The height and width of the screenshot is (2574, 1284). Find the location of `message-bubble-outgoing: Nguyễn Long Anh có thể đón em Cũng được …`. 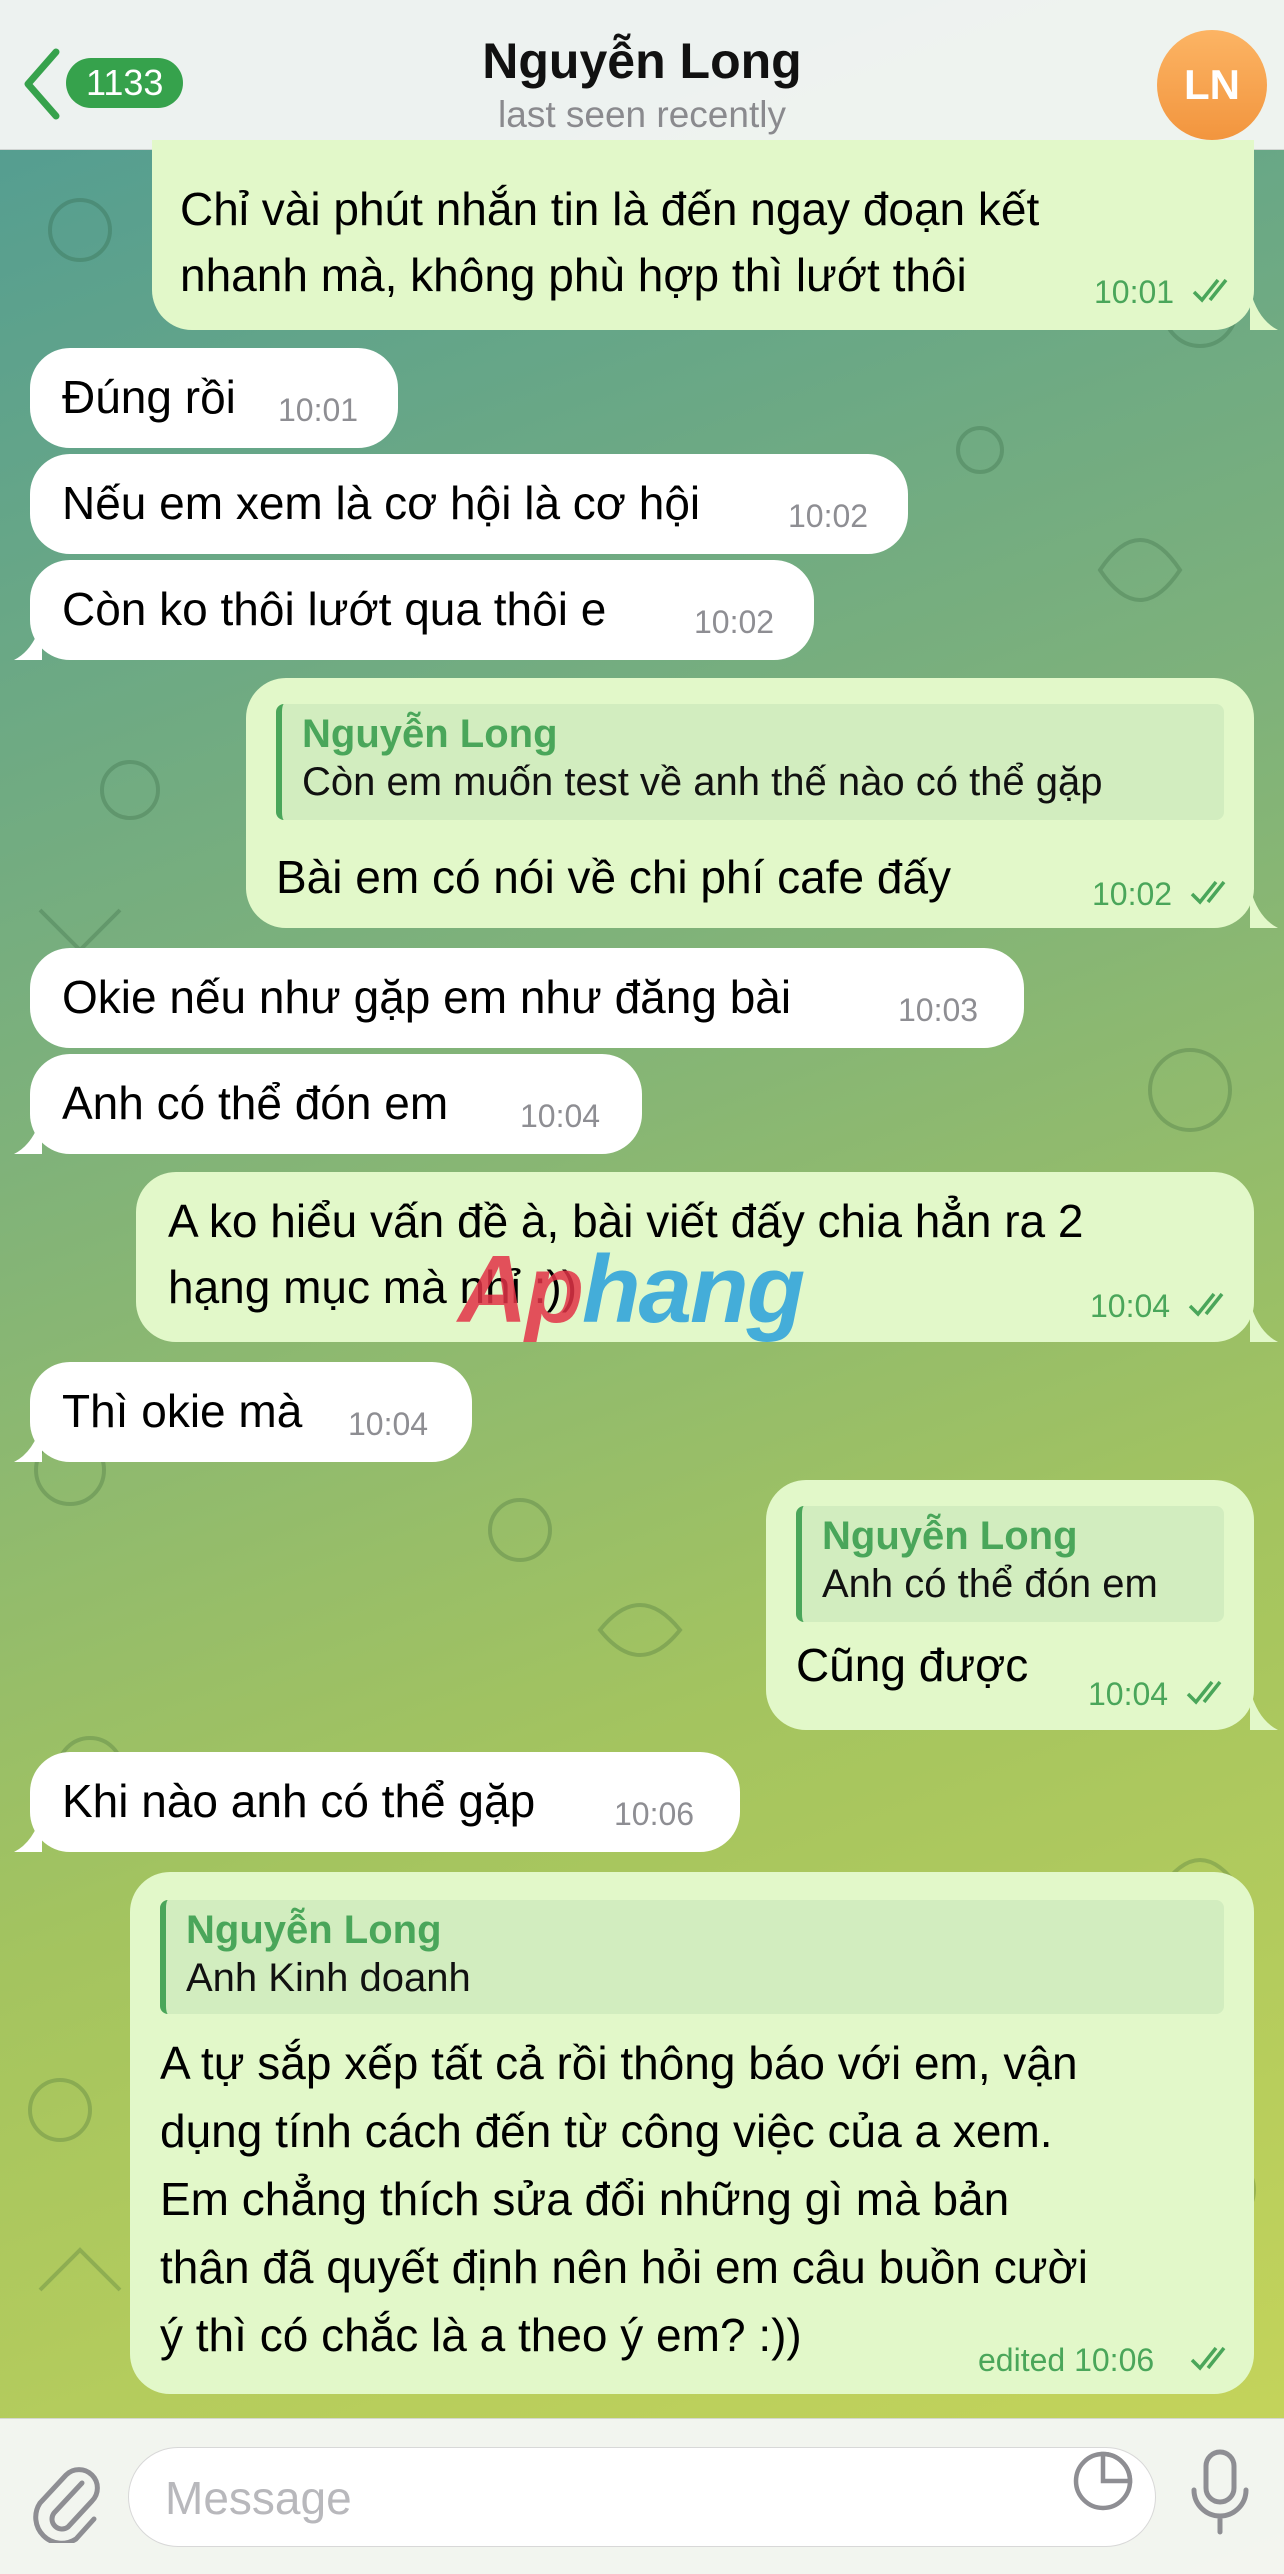

message-bubble-outgoing: Nguyễn Long Anh có thể đón em Cũng được … is located at coordinates (1010, 1605).